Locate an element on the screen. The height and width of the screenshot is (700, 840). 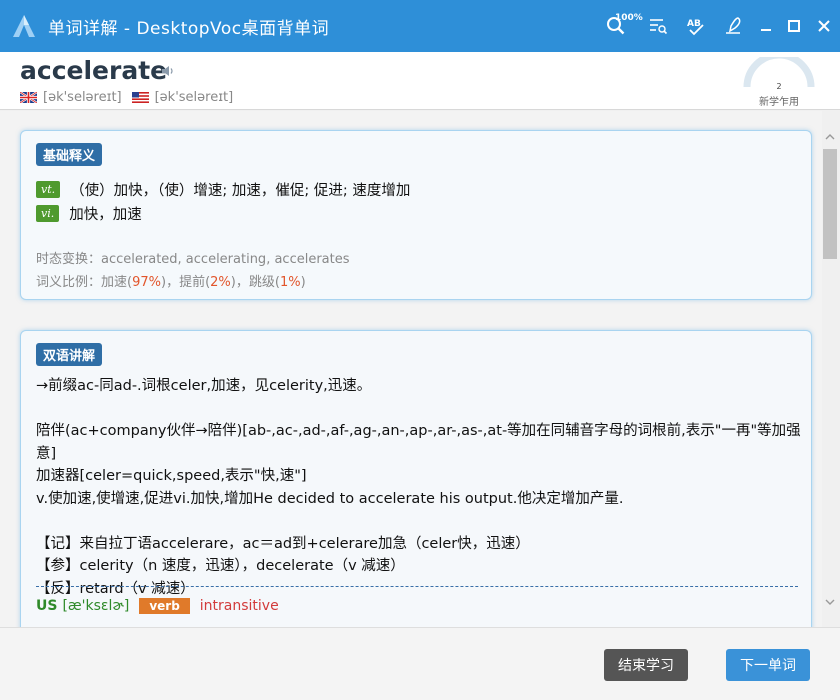
svg-text: AB is located at coordinates (694, 24).